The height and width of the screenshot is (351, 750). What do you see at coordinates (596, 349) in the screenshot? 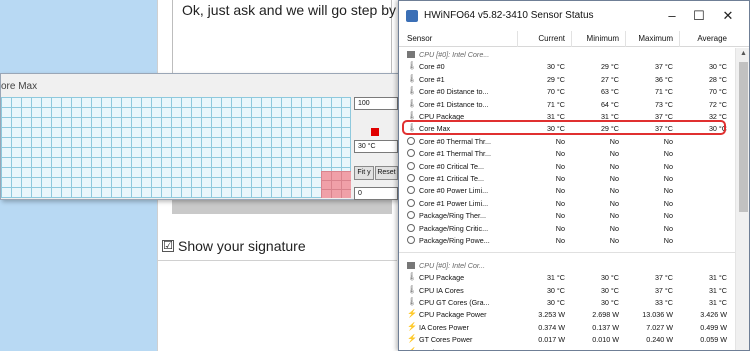
I see `minimum-value: 2.284 W` at bounding box center [596, 349].